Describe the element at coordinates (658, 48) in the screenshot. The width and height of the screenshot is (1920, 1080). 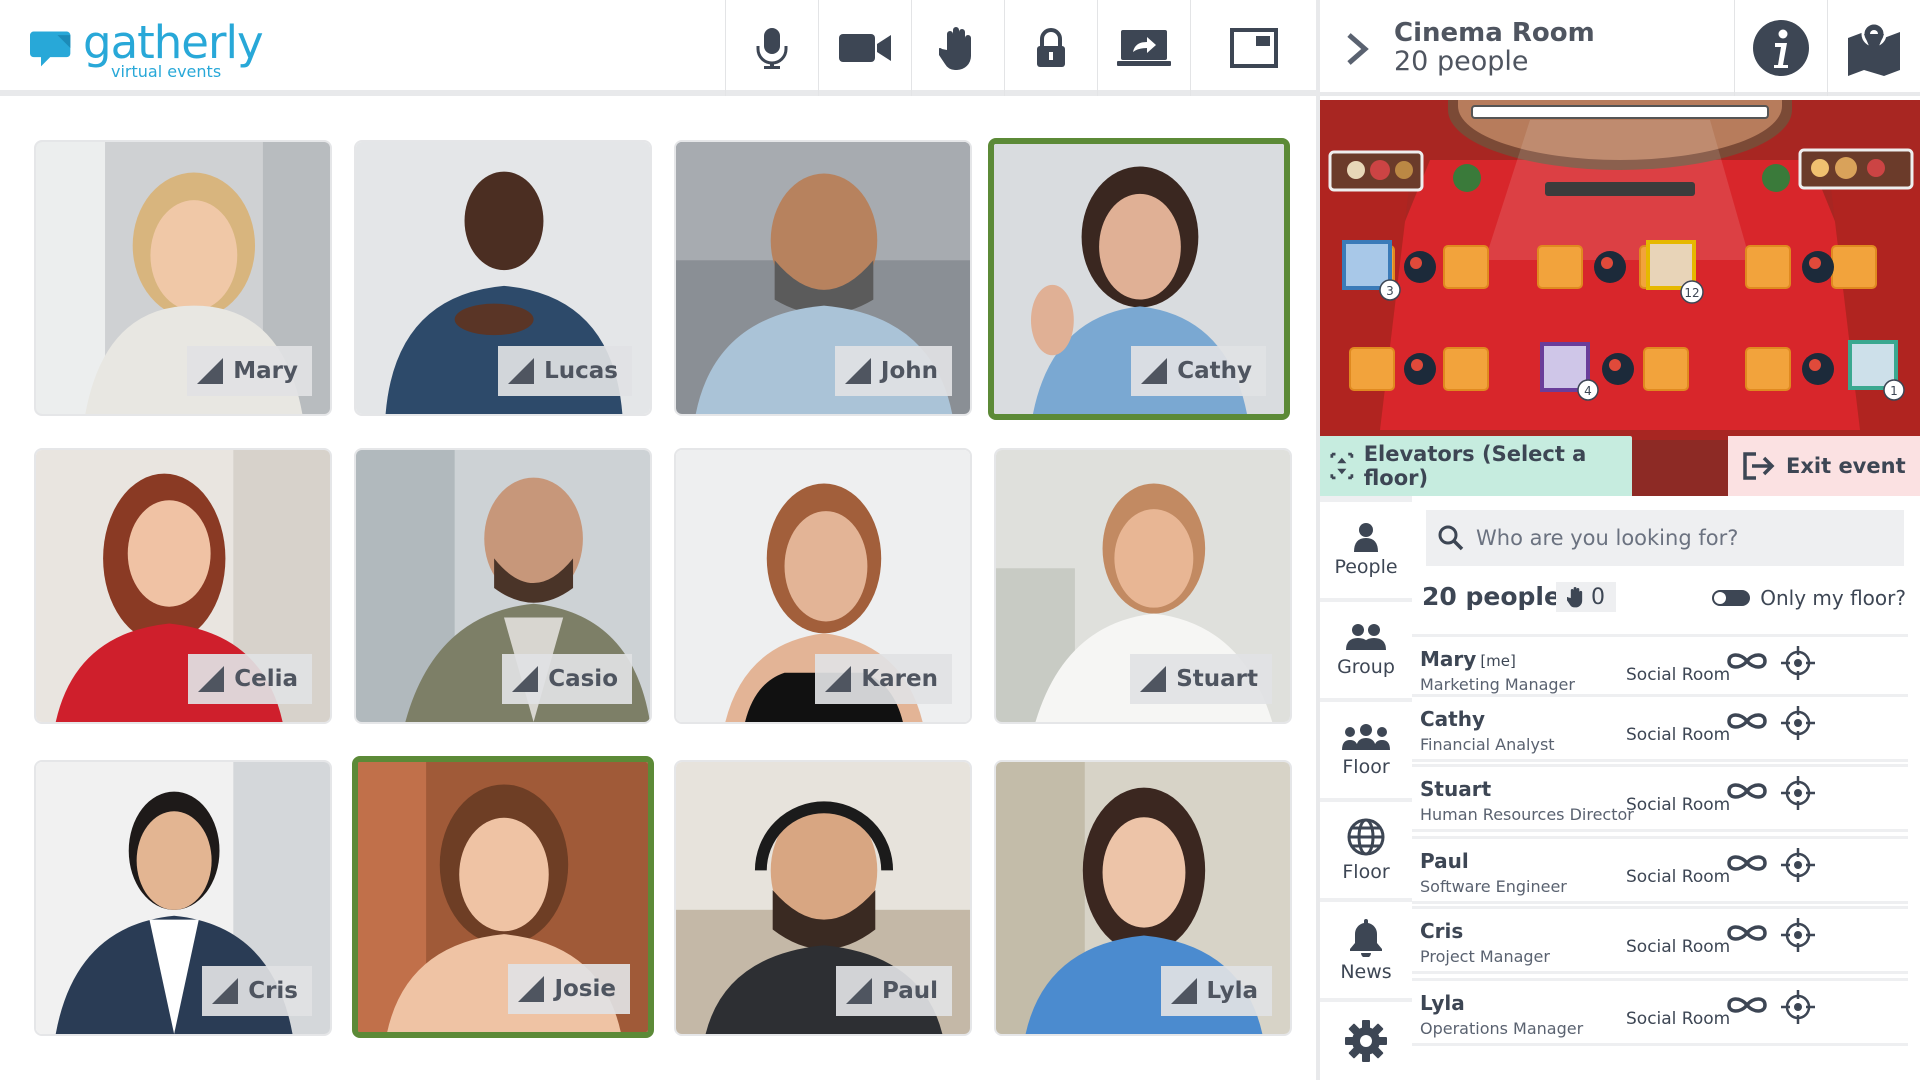
I see `top-toolbar: gatherly virtual events` at that location.